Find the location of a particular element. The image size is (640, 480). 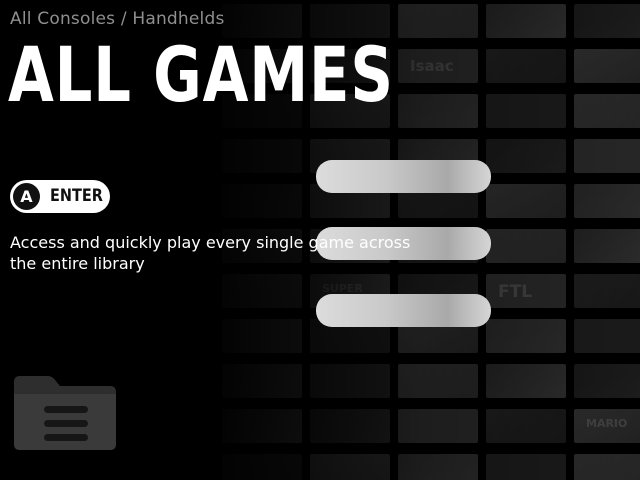

a-button-icon: A is located at coordinates (26, 196).